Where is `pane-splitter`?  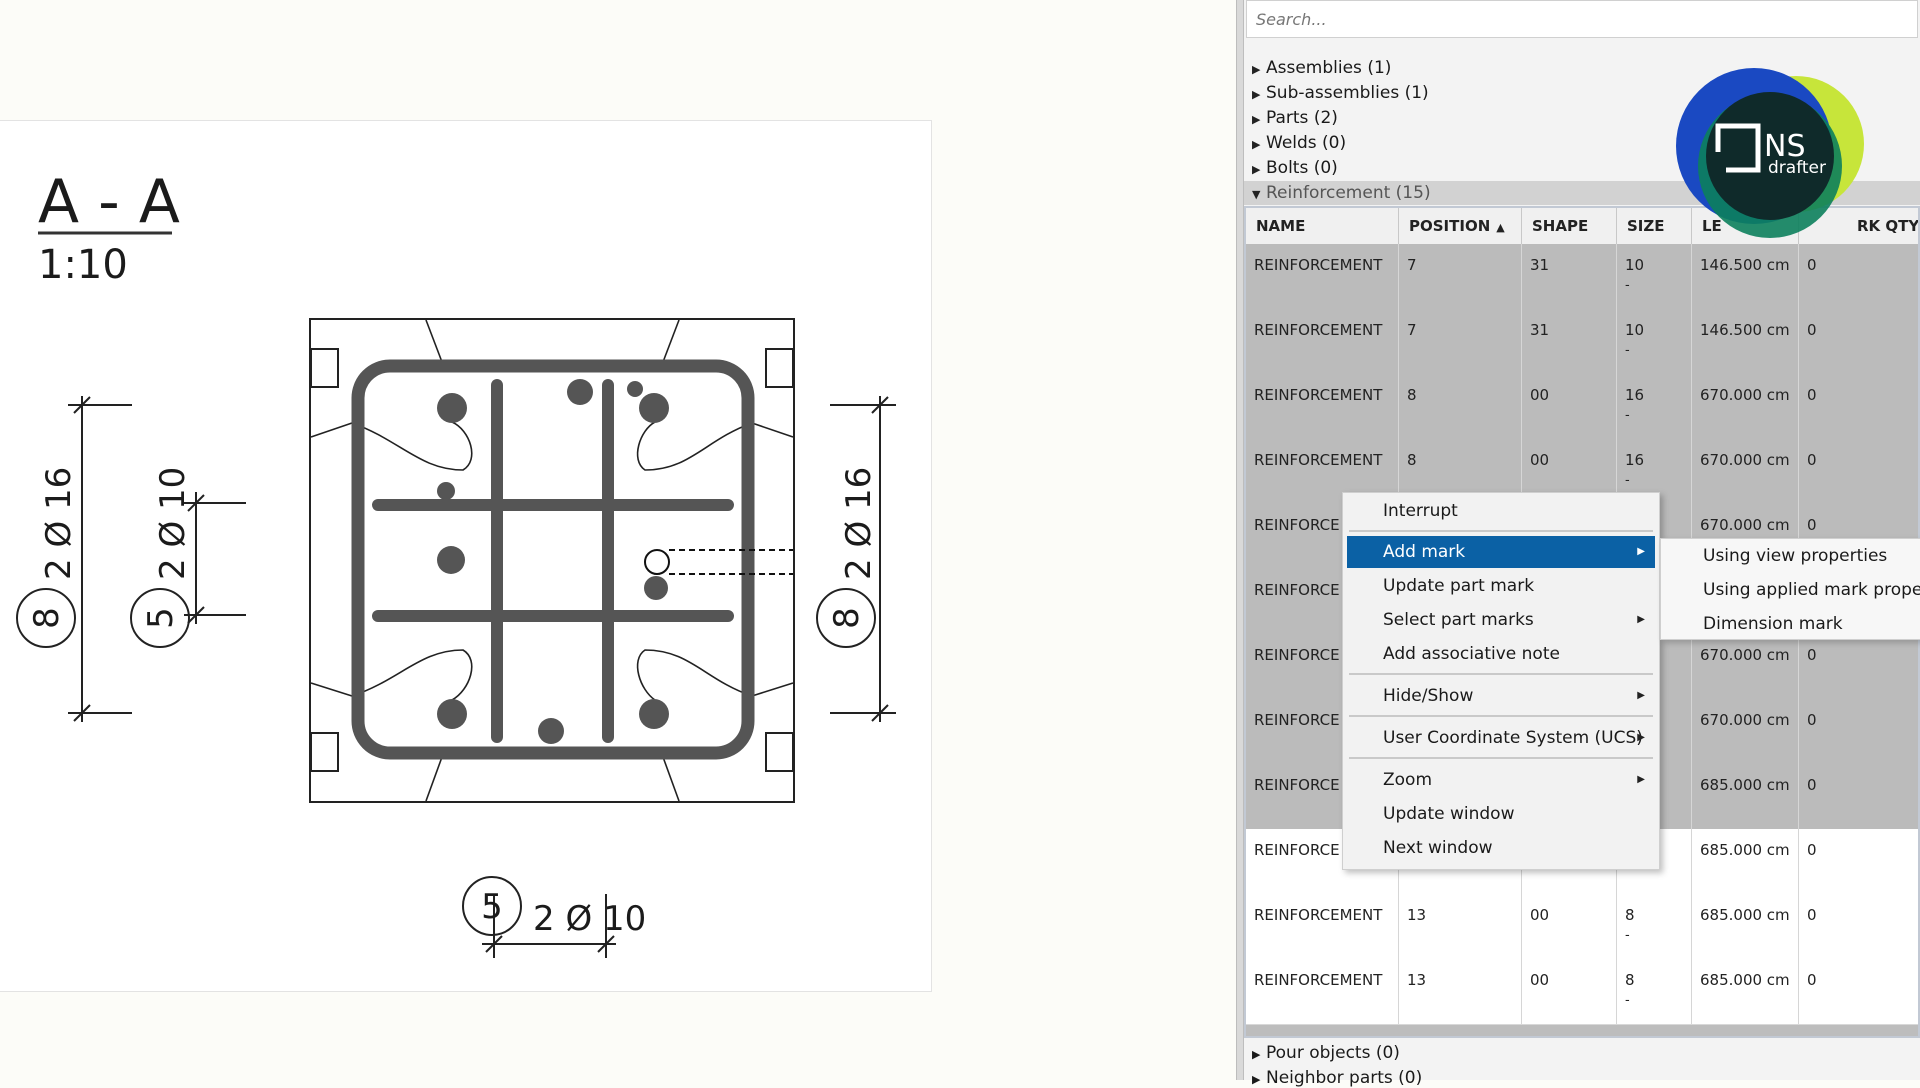
pane-splitter is located at coordinates (1240, 540).